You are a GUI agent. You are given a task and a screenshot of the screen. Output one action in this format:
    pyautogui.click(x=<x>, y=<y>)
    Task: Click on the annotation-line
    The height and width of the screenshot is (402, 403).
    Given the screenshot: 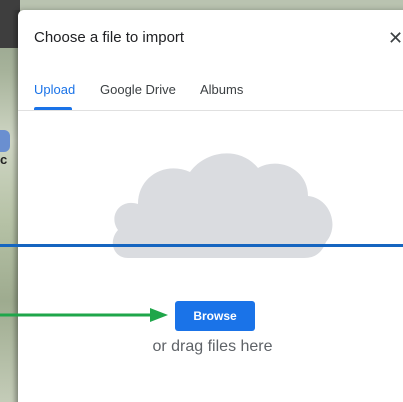 What is the action you would take?
    pyautogui.click(x=201, y=245)
    